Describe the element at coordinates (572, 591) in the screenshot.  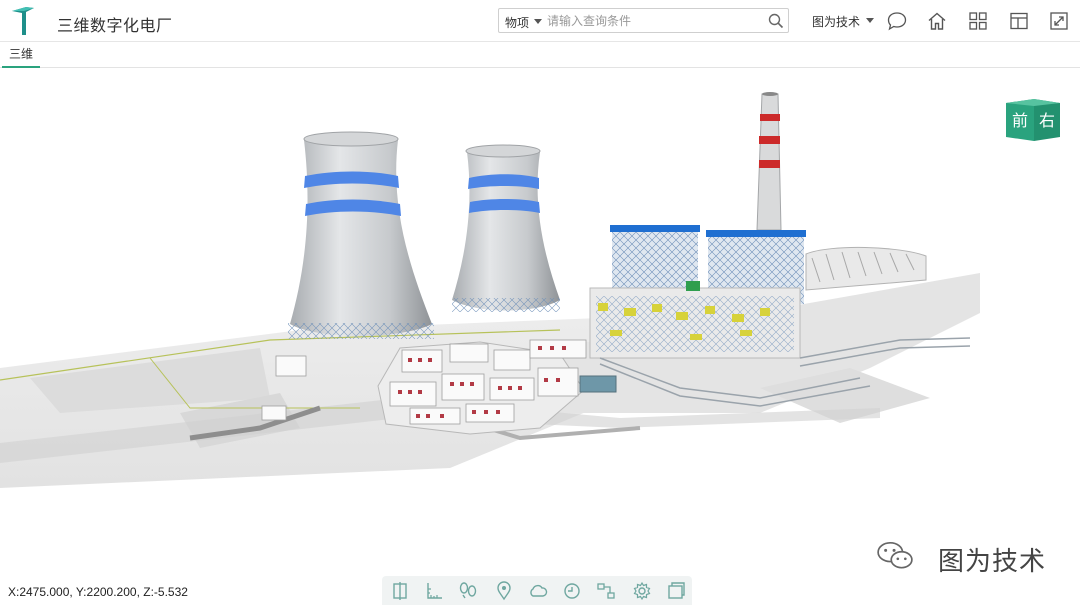
I see `rotate-icon` at that location.